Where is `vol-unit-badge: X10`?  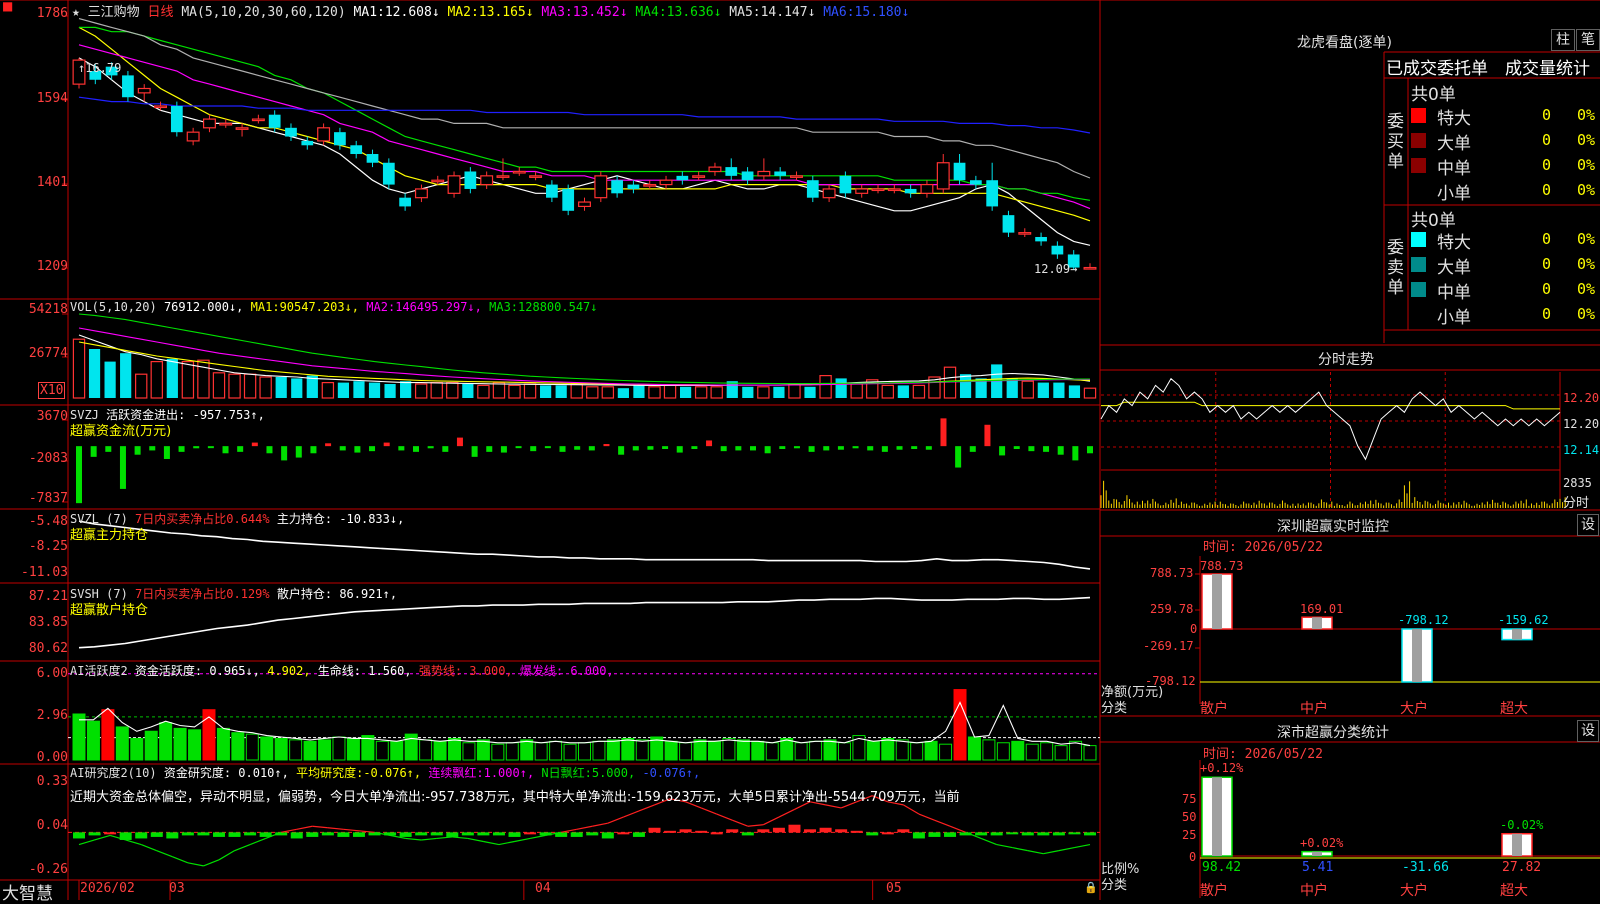
vol-unit-badge: X10 is located at coordinates (52, 390).